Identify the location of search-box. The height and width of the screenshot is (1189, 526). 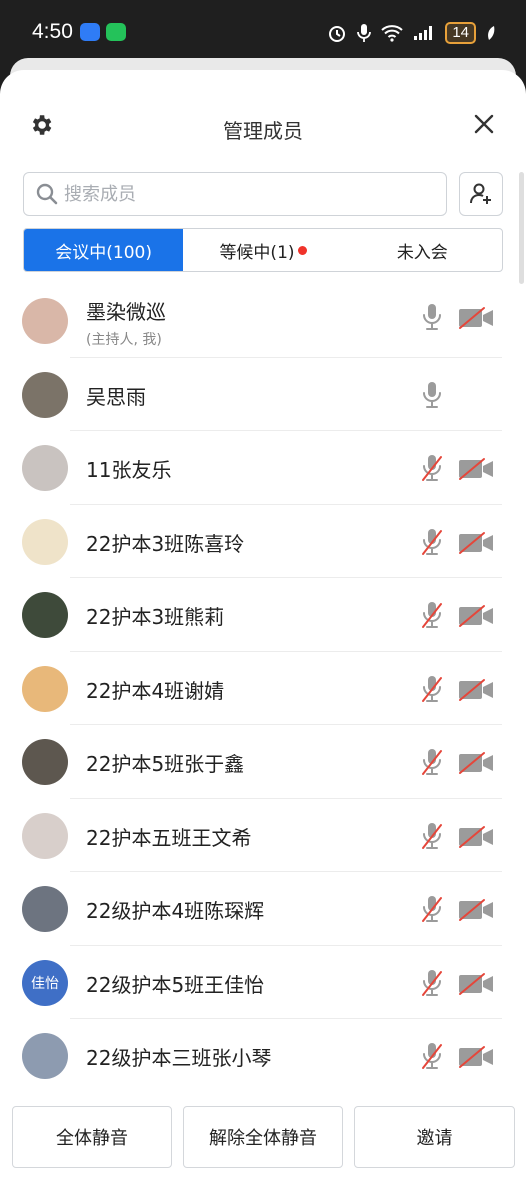
(235, 194).